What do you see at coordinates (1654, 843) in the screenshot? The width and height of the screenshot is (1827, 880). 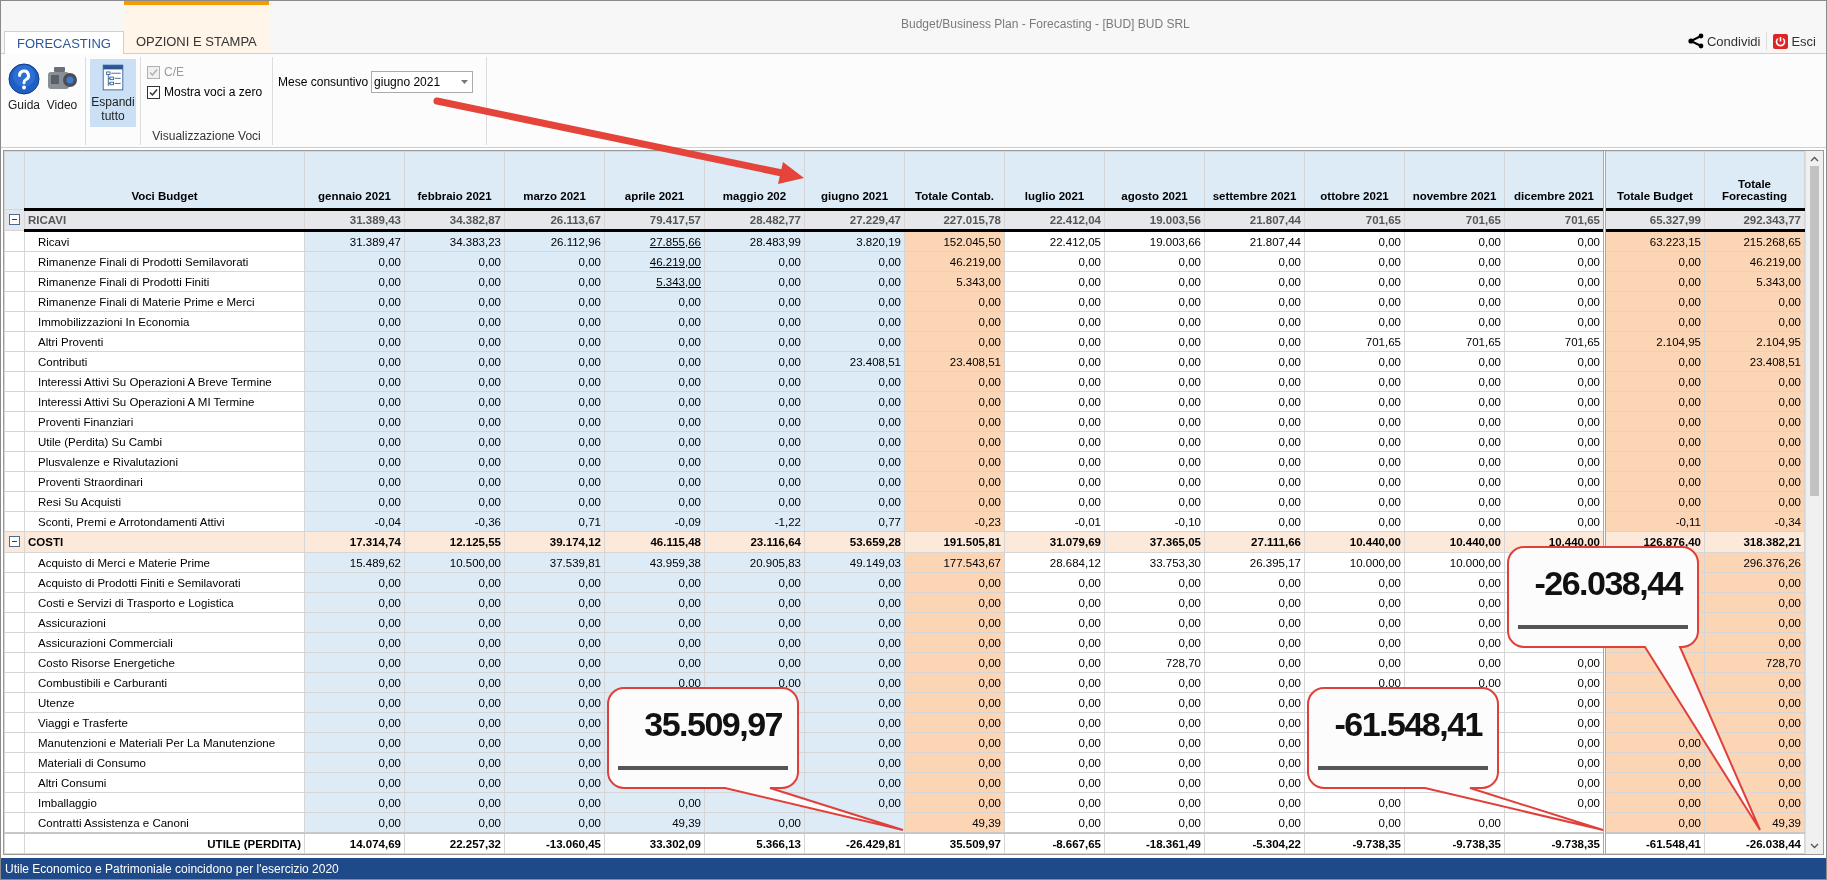 I see `table-cell: -61.548,41` at bounding box center [1654, 843].